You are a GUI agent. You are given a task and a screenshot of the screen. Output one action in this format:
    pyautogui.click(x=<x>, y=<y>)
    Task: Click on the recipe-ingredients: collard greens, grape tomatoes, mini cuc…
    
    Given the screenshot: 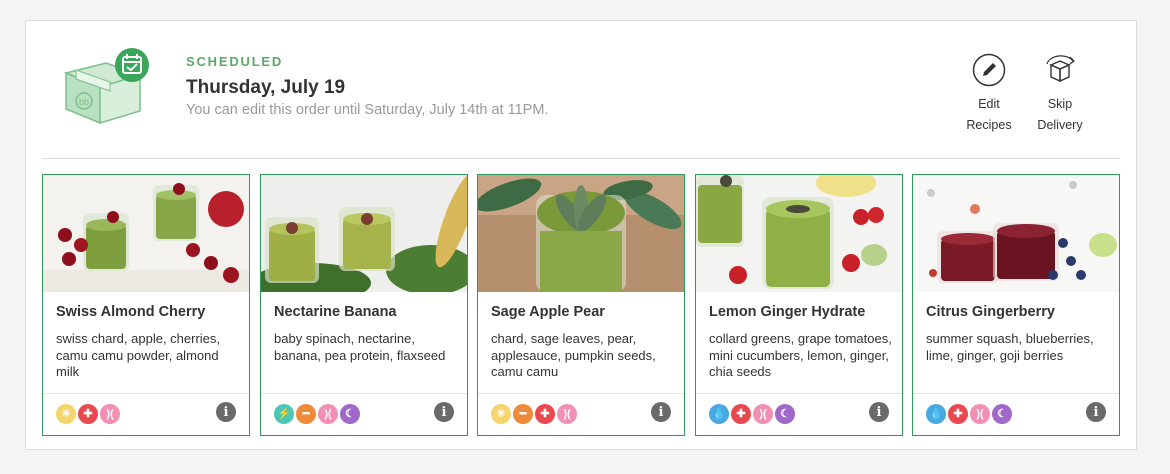 What is the action you would take?
    pyautogui.click(x=800, y=355)
    